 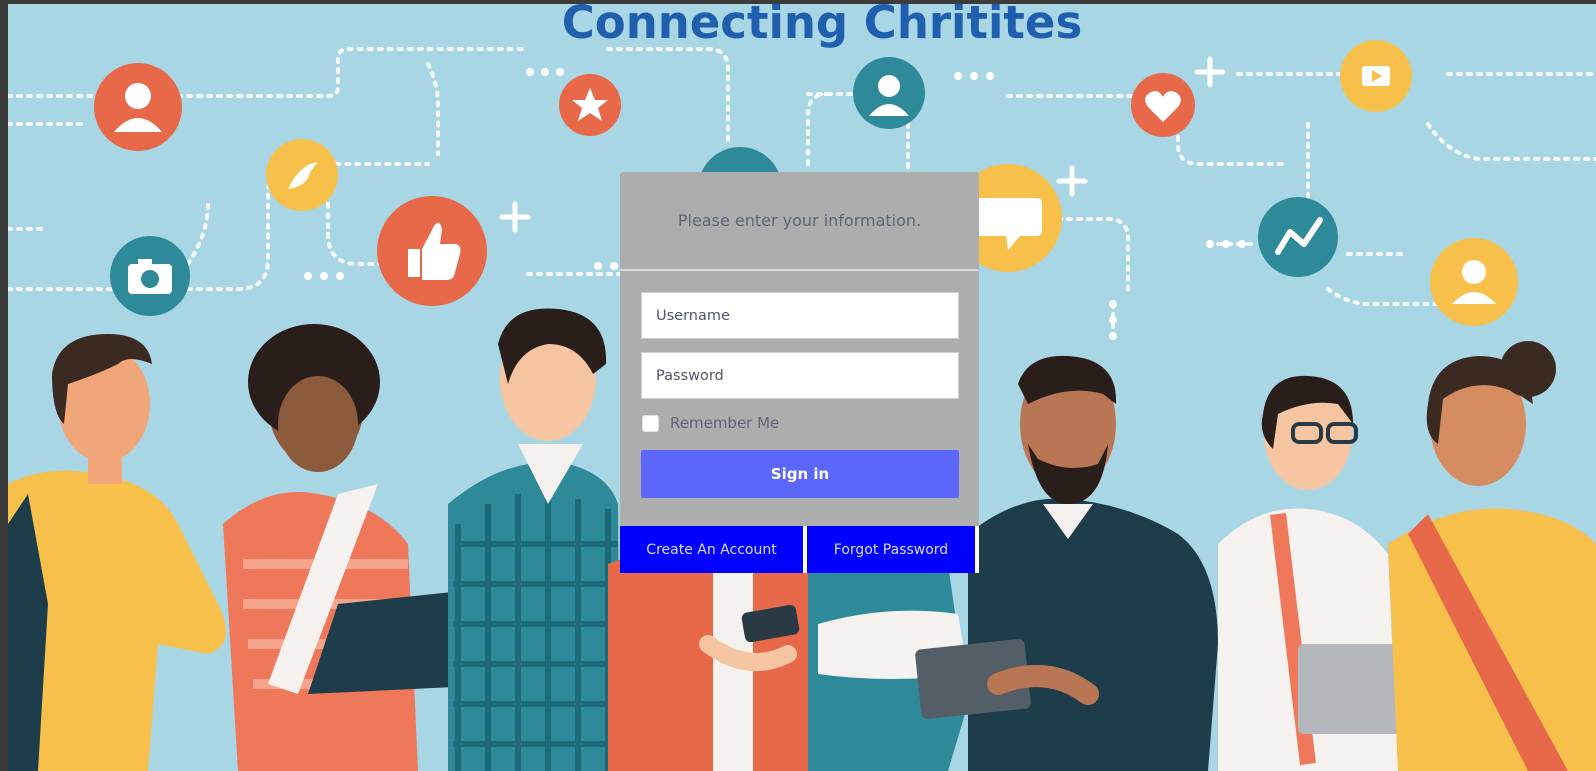 What do you see at coordinates (799, 423) in the screenshot?
I see `remember-me-row: Remember Me` at bounding box center [799, 423].